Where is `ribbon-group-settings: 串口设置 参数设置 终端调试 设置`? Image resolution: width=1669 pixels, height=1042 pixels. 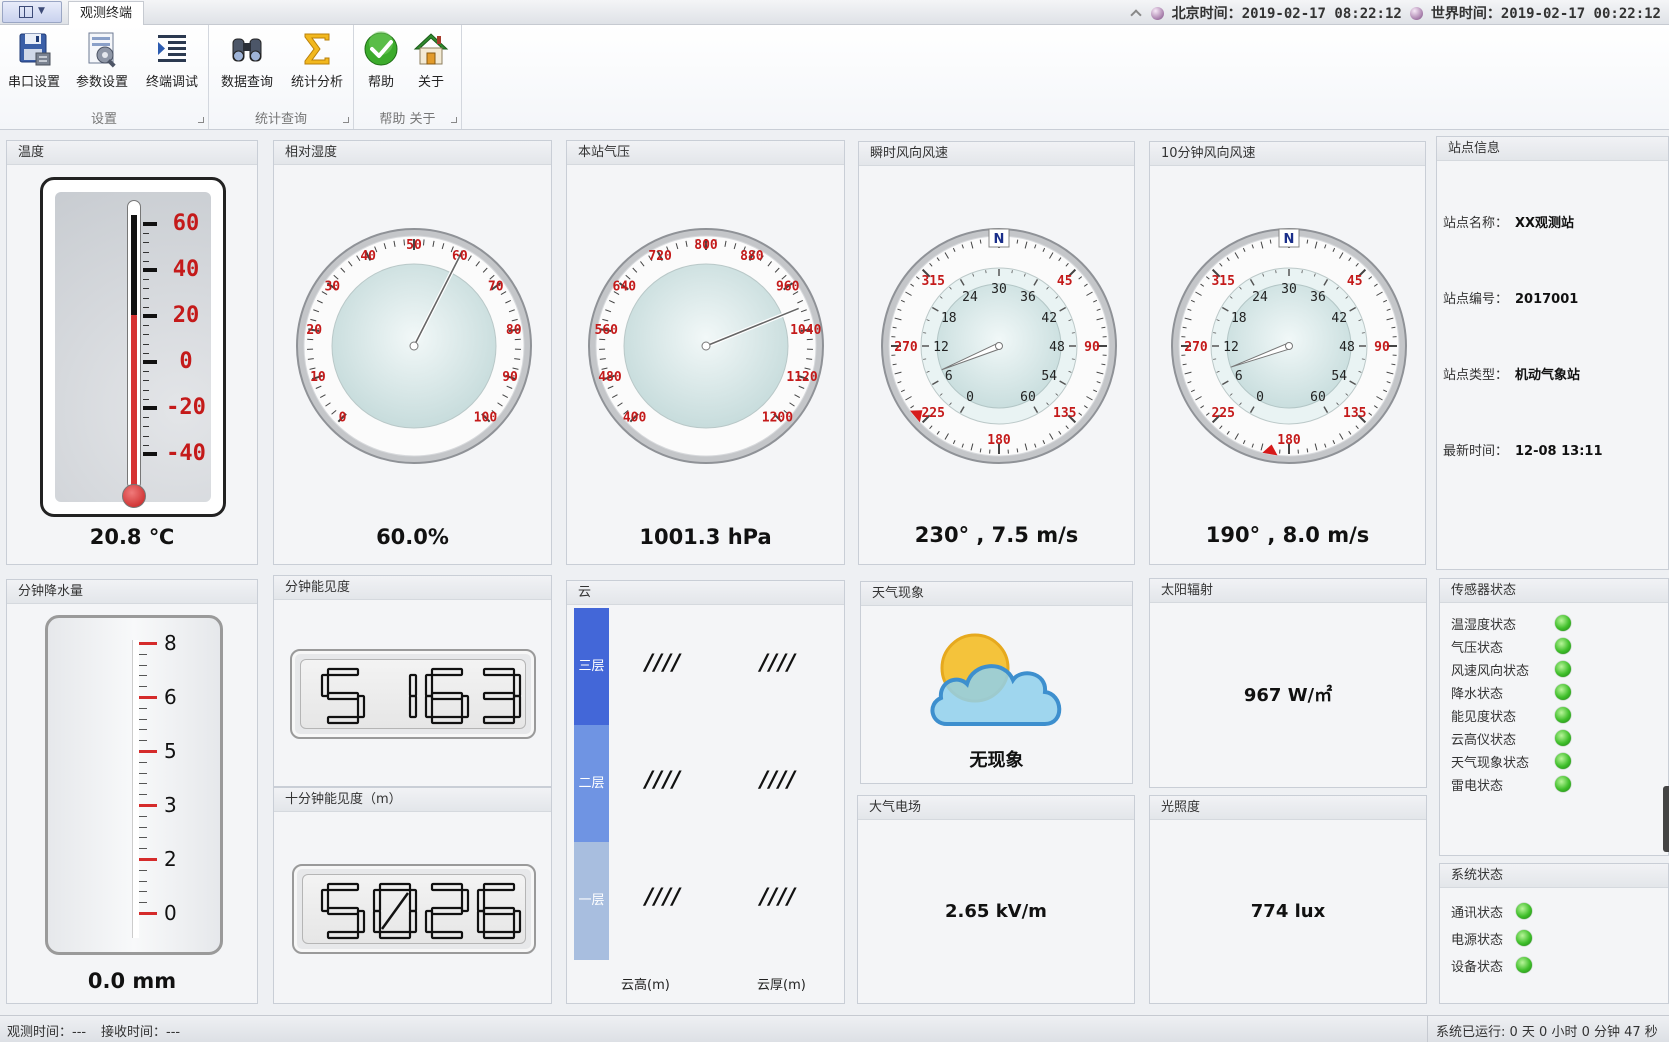 ribbon-group-settings: 串口设置 参数设置 终端调试 设置 is located at coordinates (104, 77).